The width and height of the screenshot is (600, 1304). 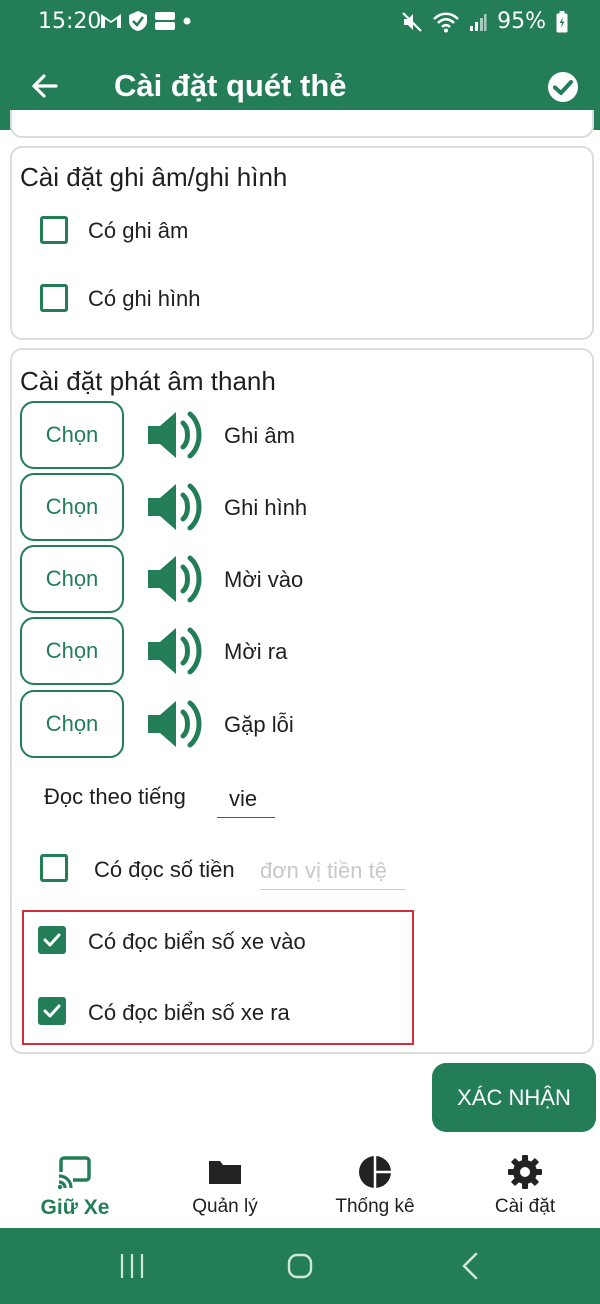 I want to click on language-input, so click(x=246, y=799).